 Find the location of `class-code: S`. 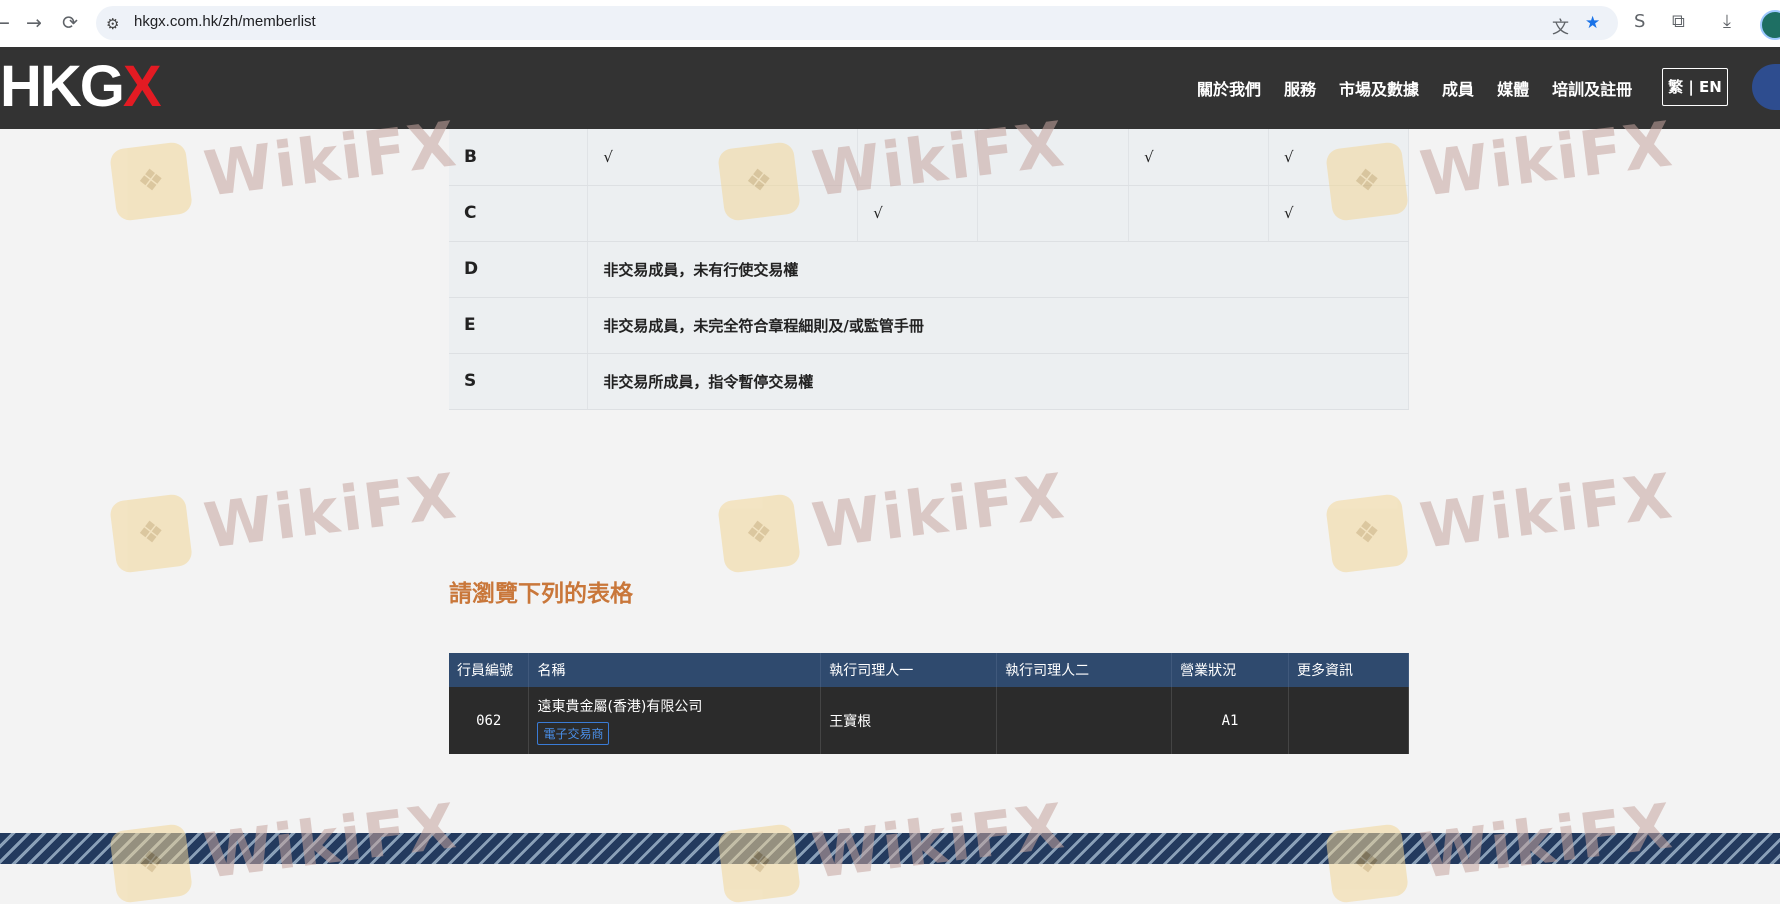

class-code: S is located at coordinates (519, 381).